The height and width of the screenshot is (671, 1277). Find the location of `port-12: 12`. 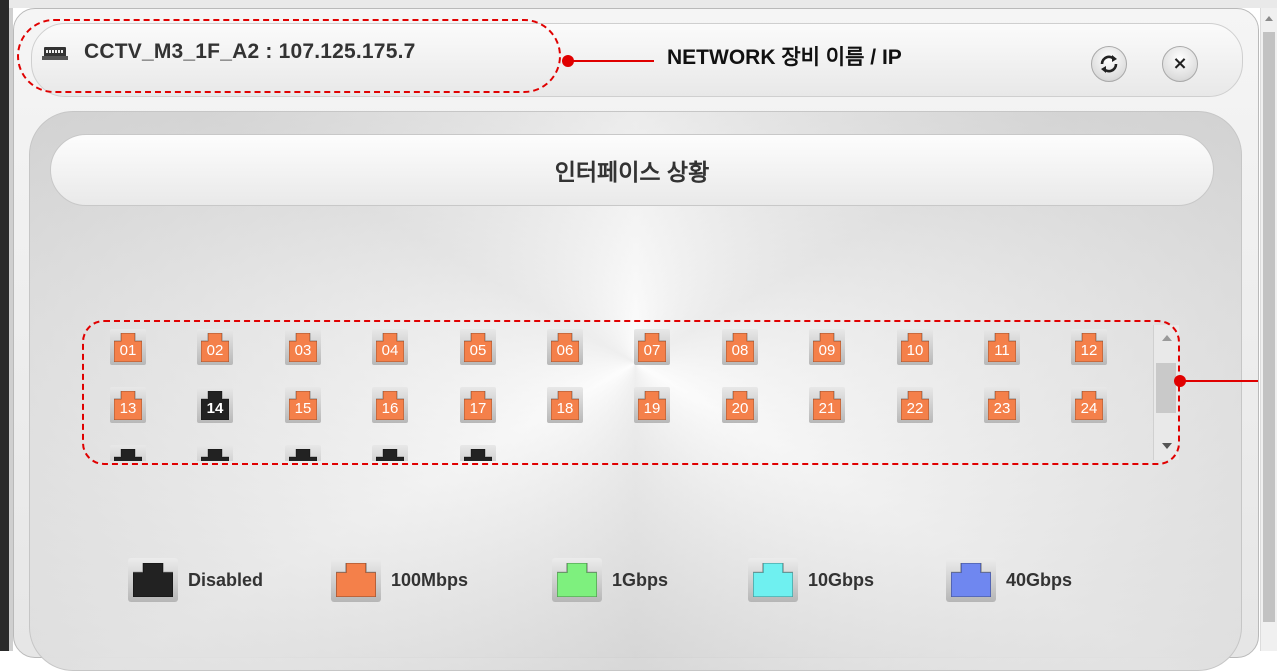

port-12: 12 is located at coordinates (1089, 347).